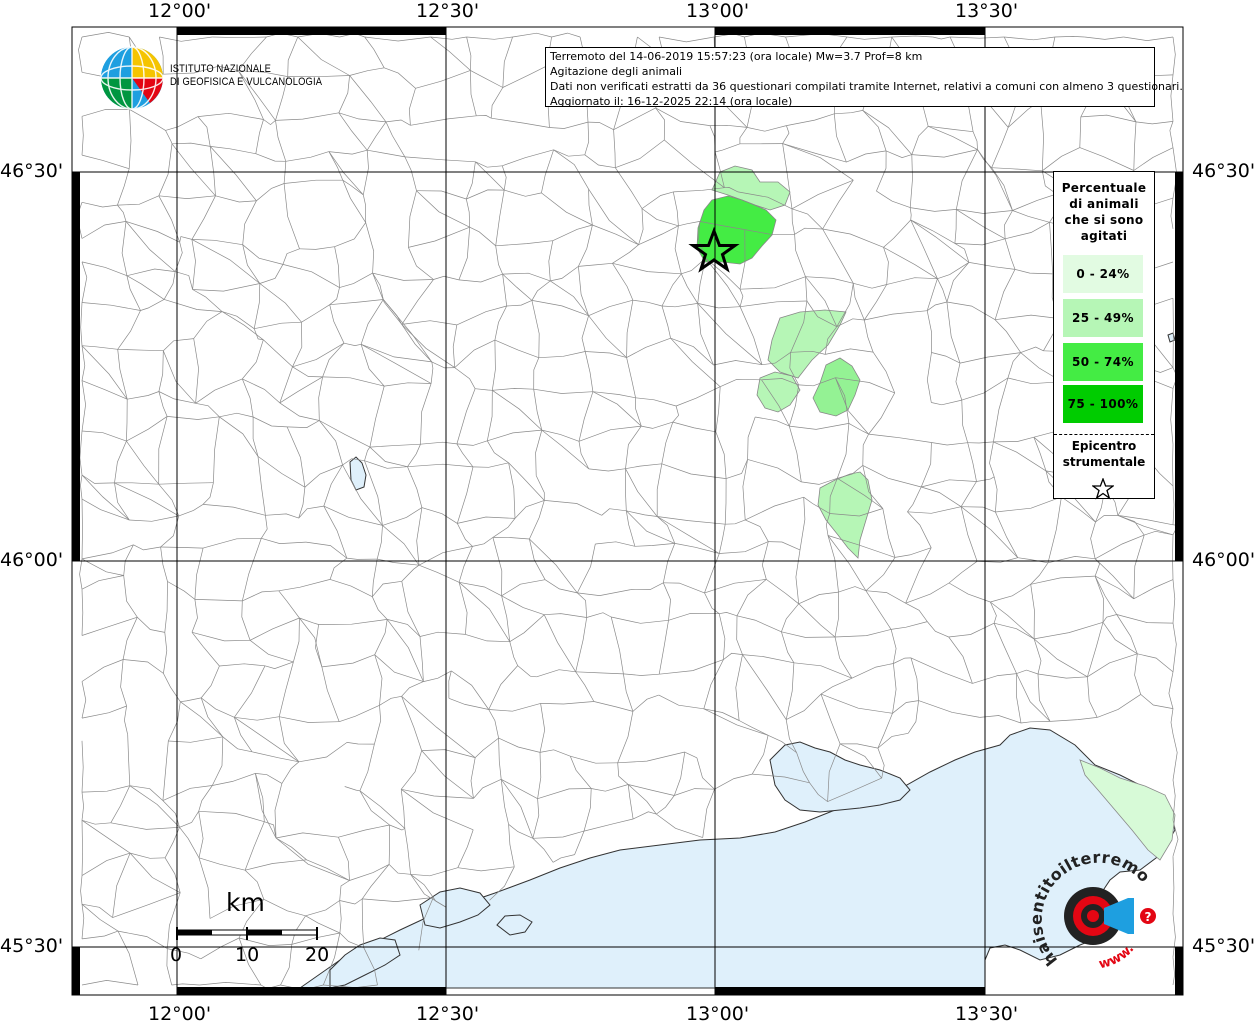 This screenshot has width=1256, height=1025. What do you see at coordinates (717, 11) in the screenshot?
I see `lon-label-top-3: 13°00'` at bounding box center [717, 11].